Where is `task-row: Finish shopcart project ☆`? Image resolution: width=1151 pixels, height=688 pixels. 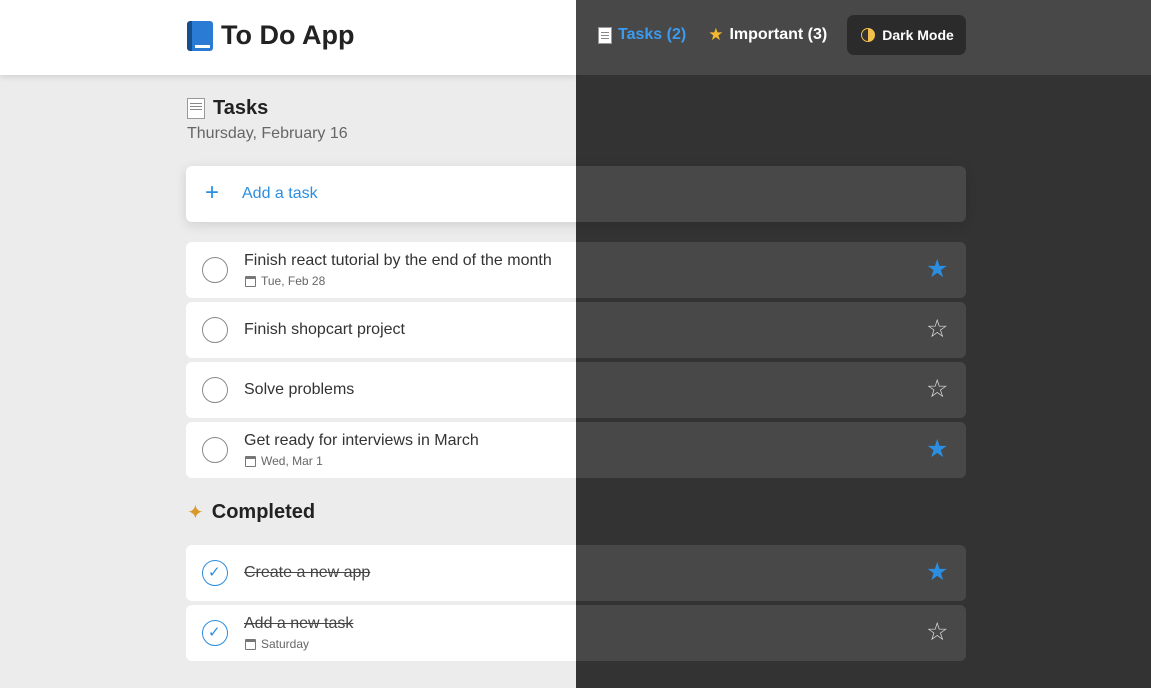
task-row: Finish shopcart project ☆ is located at coordinates (576, 330).